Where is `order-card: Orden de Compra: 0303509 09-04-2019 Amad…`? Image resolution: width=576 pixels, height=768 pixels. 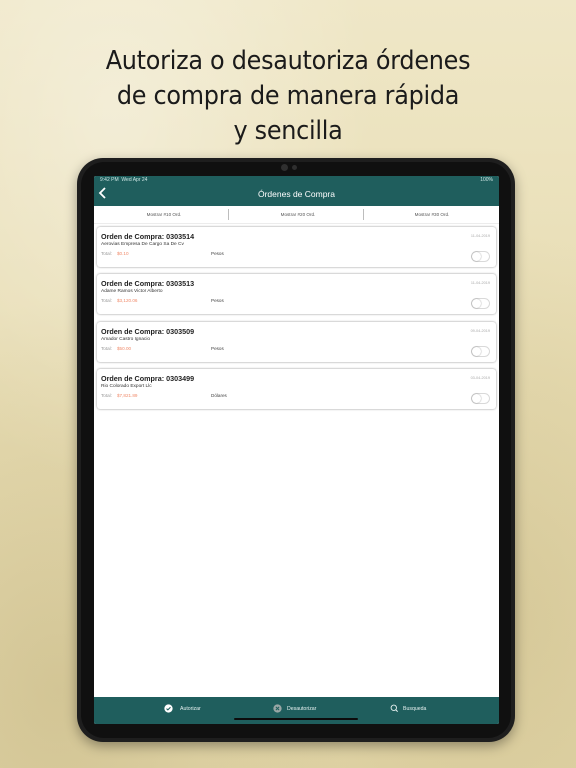 order-card: Orden de Compra: 0303509 09-04-2019 Amad… is located at coordinates (296, 342).